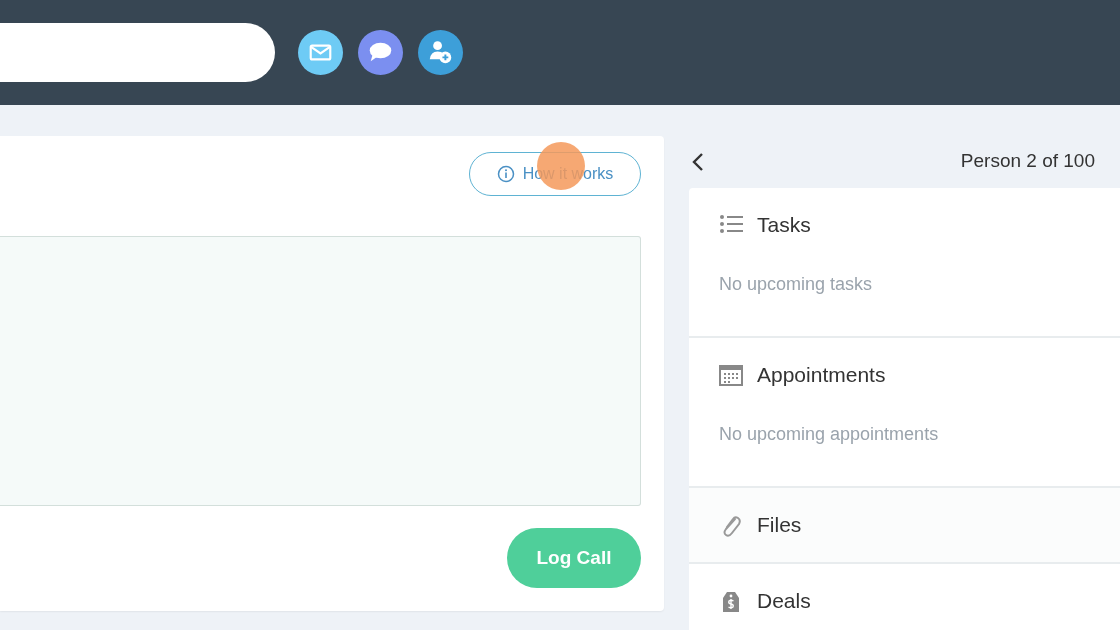 The width and height of the screenshot is (1120, 630). What do you see at coordinates (380, 52) in the screenshot?
I see `chat-bubble-icon` at bounding box center [380, 52].